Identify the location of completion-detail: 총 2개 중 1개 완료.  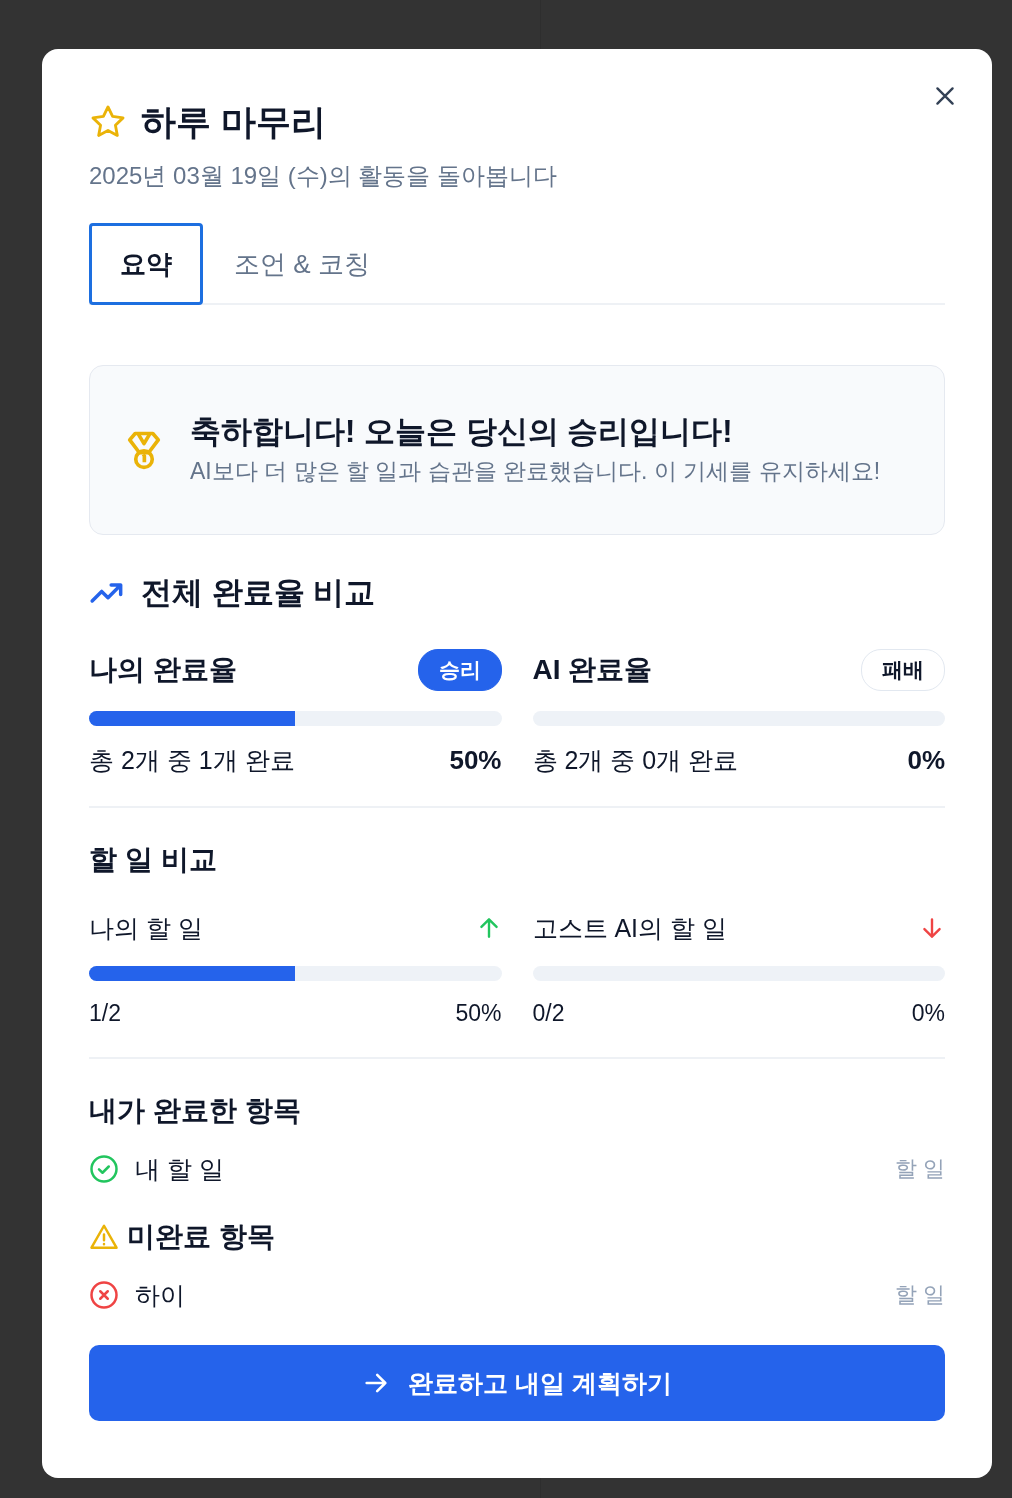
(192, 760).